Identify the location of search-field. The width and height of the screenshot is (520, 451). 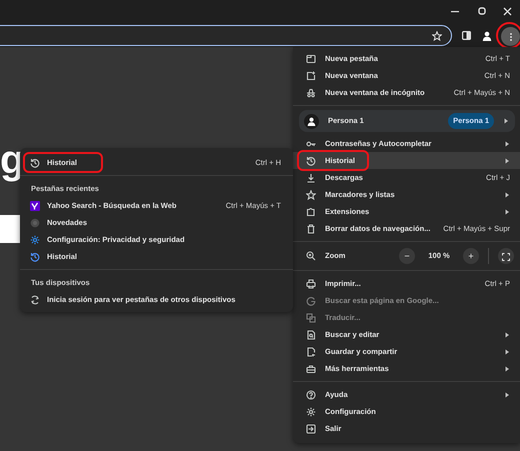
(10, 229).